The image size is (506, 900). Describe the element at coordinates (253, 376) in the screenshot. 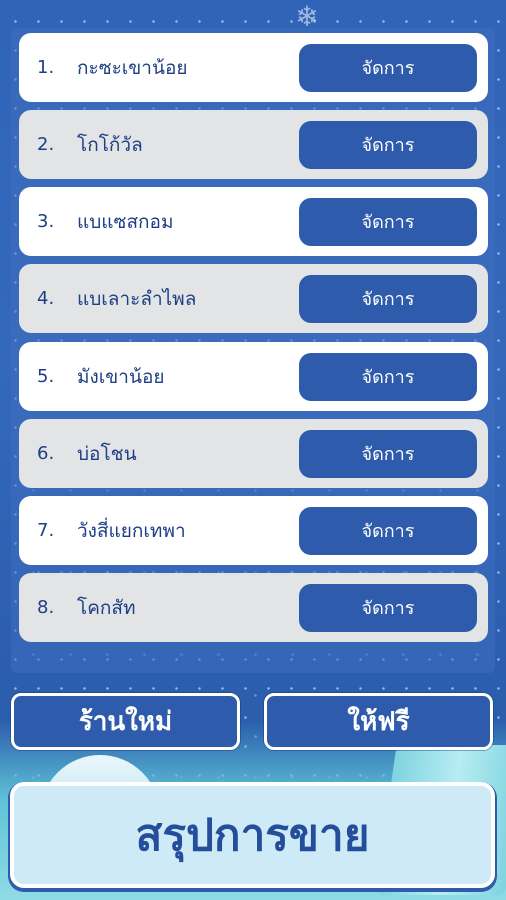

I see `store-row-5: 5. มังเขาน้อย จัดการ` at that location.